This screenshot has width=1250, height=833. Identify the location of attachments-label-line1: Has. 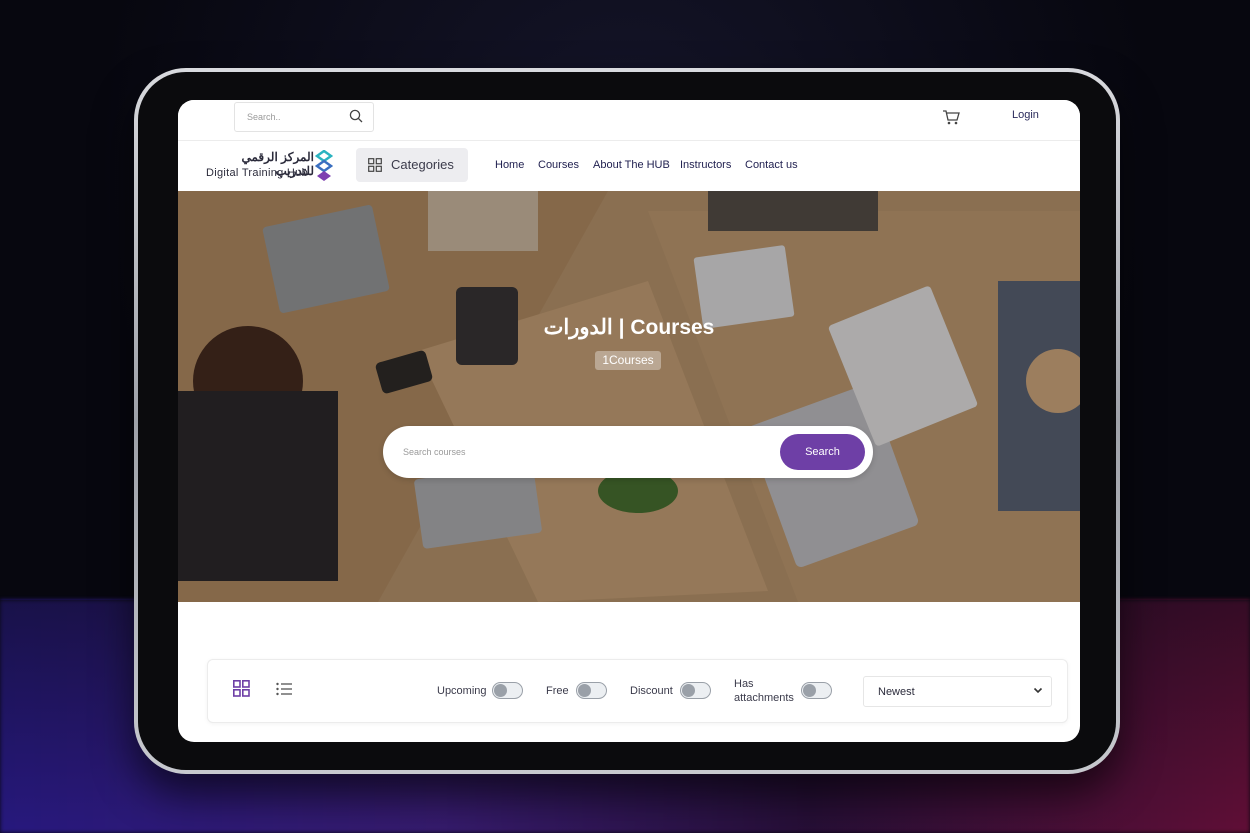
(744, 684).